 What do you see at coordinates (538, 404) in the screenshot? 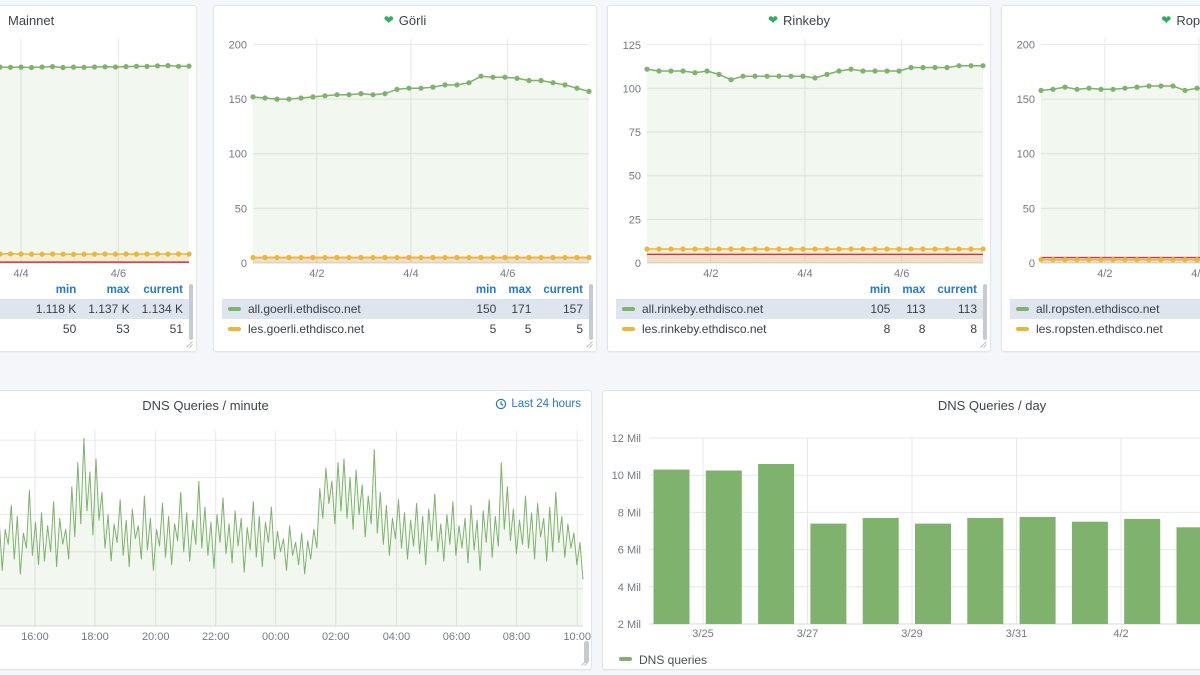
I see `time-range-picker: Last 24 hours` at bounding box center [538, 404].